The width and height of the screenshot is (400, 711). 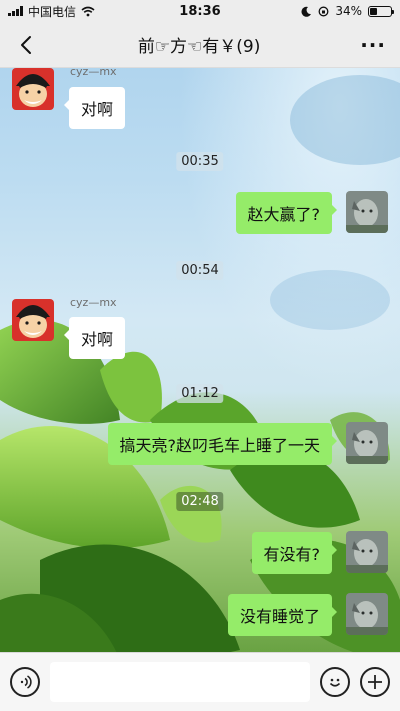 I want to click on voice-icon, so click(x=26, y=682).